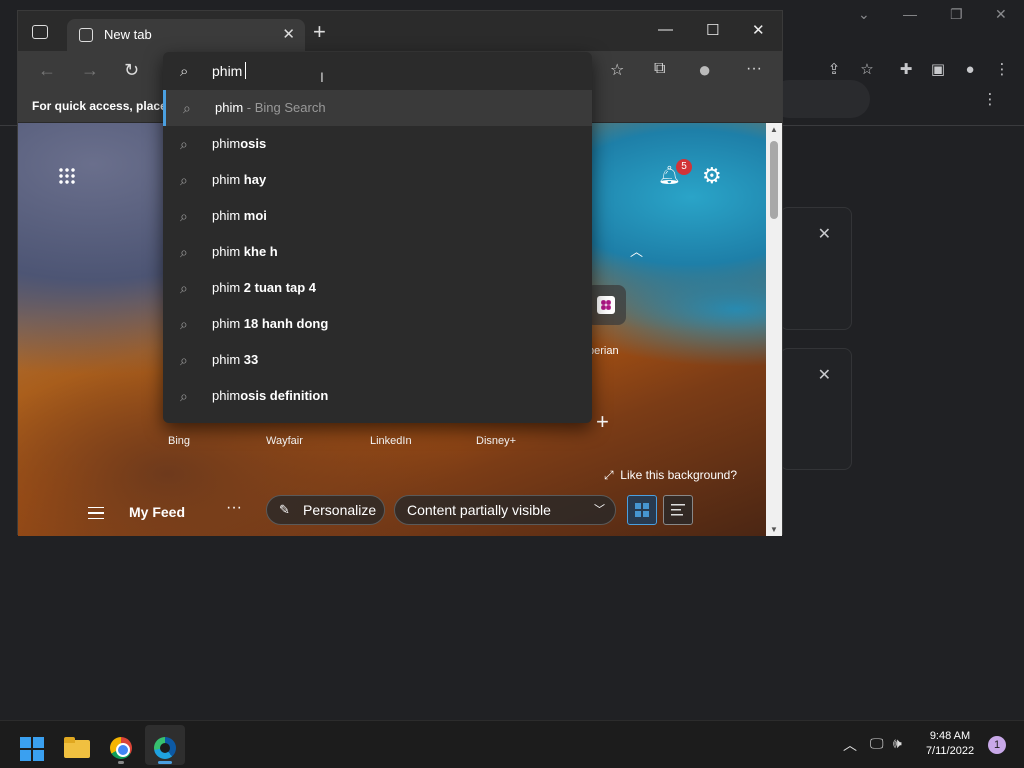 The height and width of the screenshot is (768, 1024). What do you see at coordinates (906, 70) in the screenshot?
I see `extensions-icon: ✚` at bounding box center [906, 70].